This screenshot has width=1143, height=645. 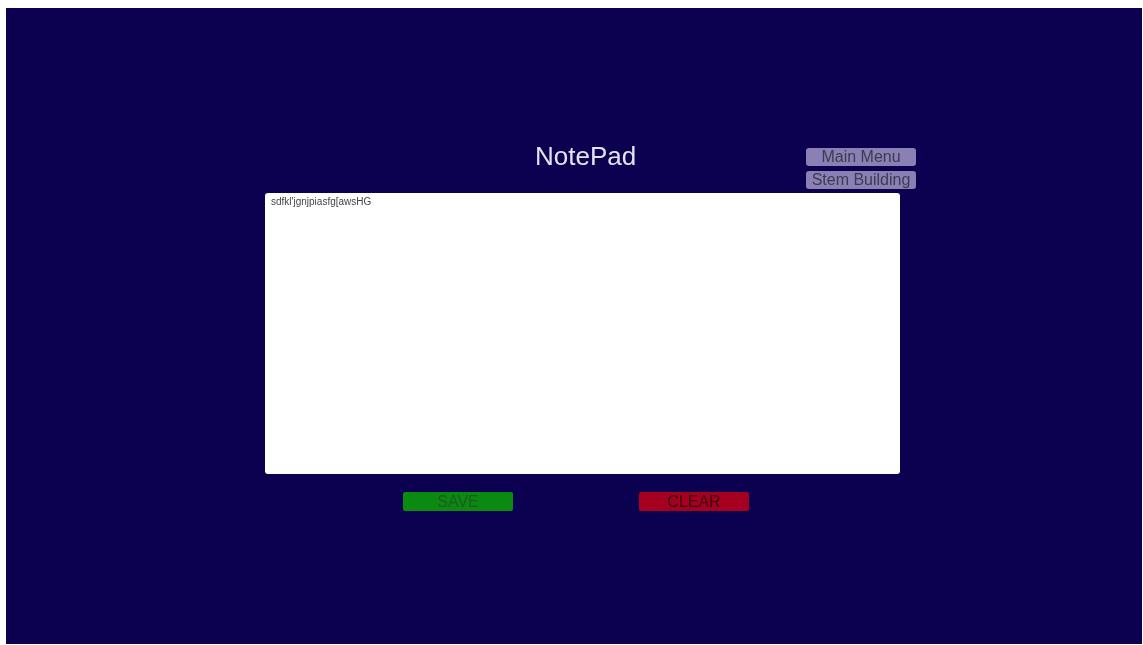 I want to click on page-title: NotePad, so click(x=586, y=156).